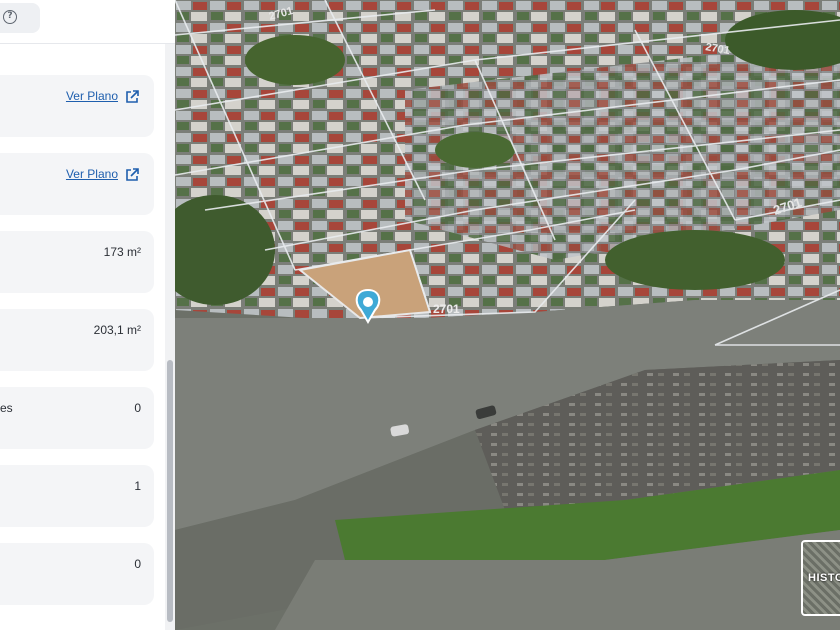 The image size is (840, 630). What do you see at coordinates (77, 184) in the screenshot?
I see `plan-card-2: Ver Plano` at bounding box center [77, 184].